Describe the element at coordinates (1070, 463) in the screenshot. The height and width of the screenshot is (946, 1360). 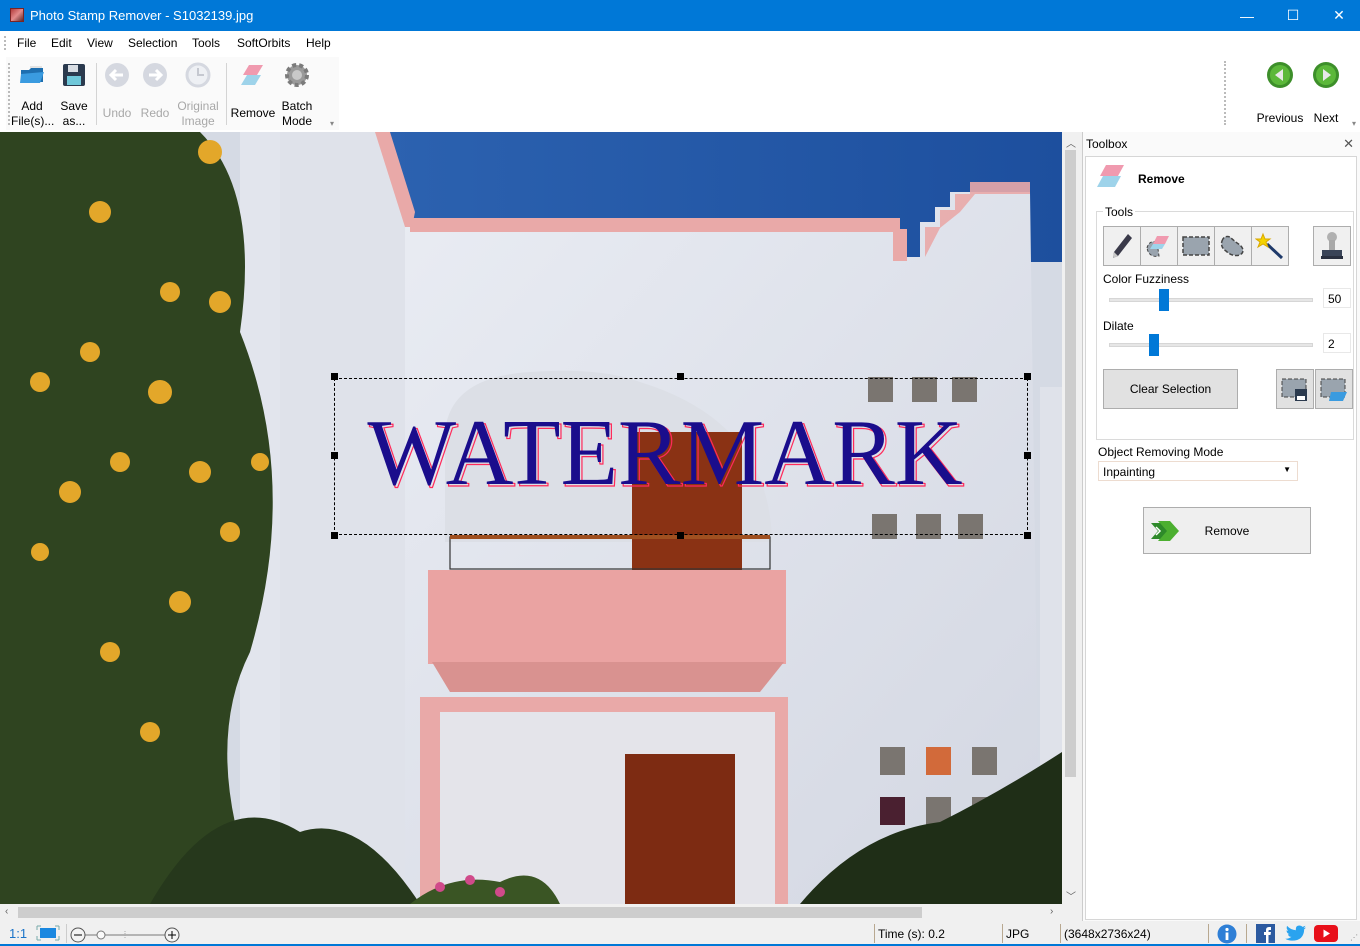
I see `vertical-scroll-thumb` at that location.